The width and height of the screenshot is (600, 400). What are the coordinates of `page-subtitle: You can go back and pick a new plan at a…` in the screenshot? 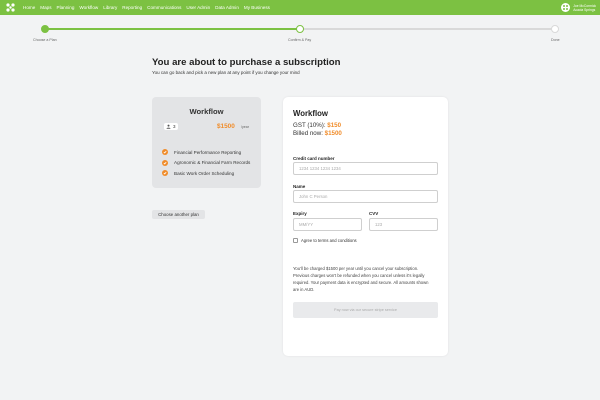 It's located at (226, 72).